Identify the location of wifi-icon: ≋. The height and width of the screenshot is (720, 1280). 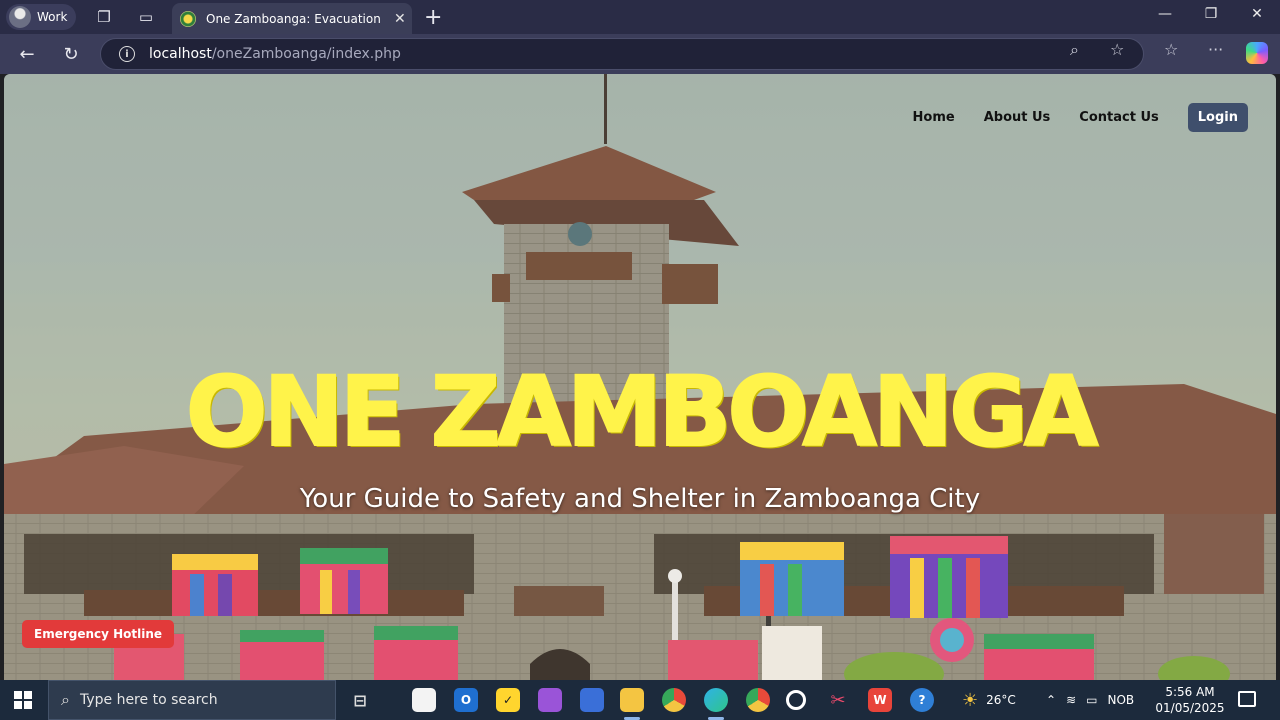
(1071, 700).